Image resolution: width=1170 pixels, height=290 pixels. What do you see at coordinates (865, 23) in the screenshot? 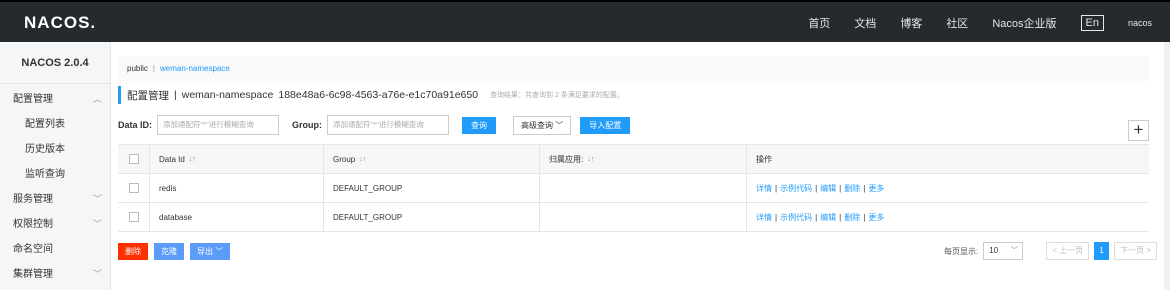
I see `nav-docs: 文档` at bounding box center [865, 23].